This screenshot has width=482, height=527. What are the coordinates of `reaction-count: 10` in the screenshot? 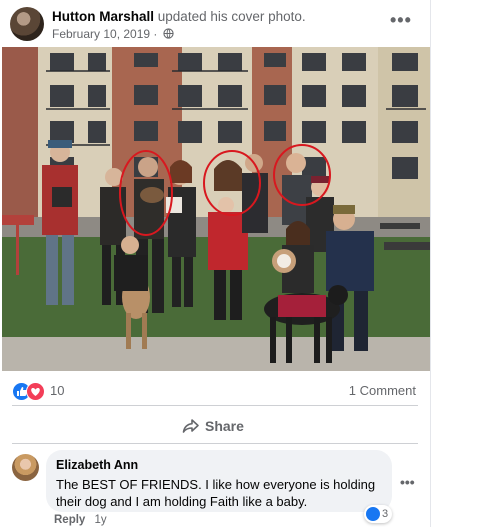 It's located at (57, 390).